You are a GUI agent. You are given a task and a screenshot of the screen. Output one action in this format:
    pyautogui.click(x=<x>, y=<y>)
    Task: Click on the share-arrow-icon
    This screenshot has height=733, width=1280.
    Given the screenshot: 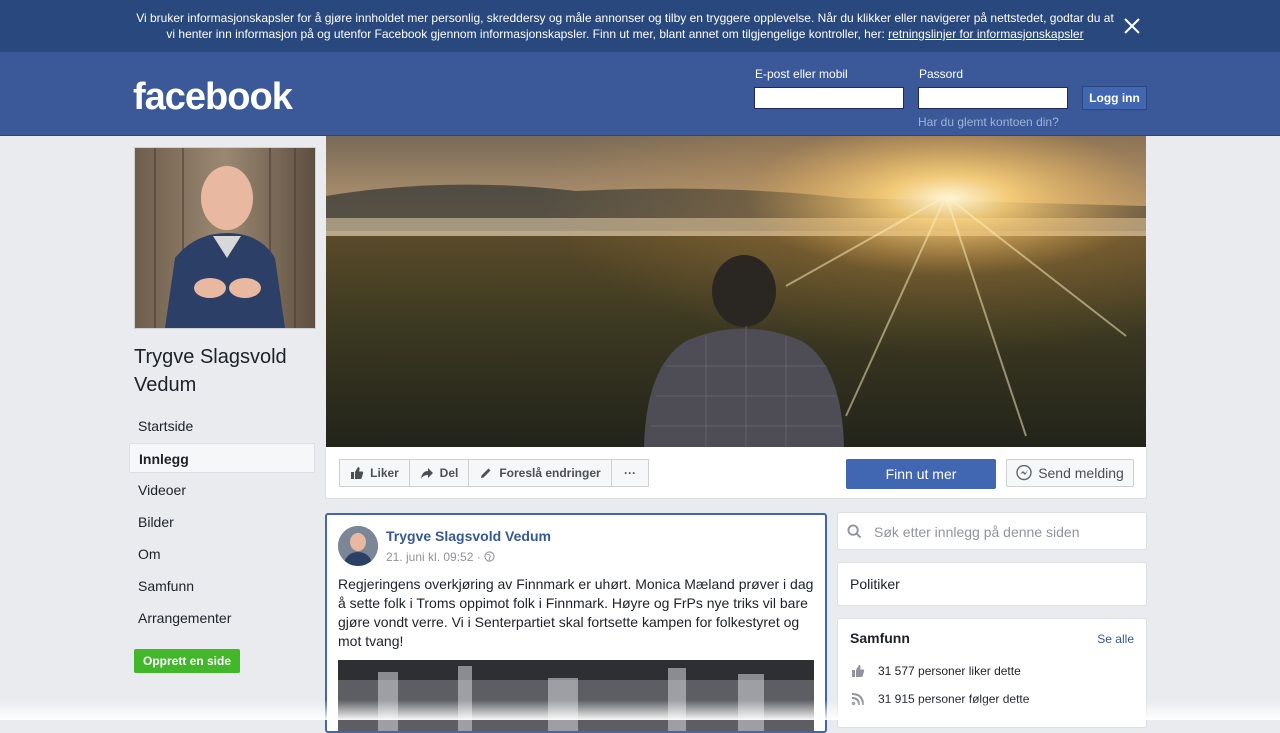 What is the action you would take?
    pyautogui.click(x=426, y=473)
    